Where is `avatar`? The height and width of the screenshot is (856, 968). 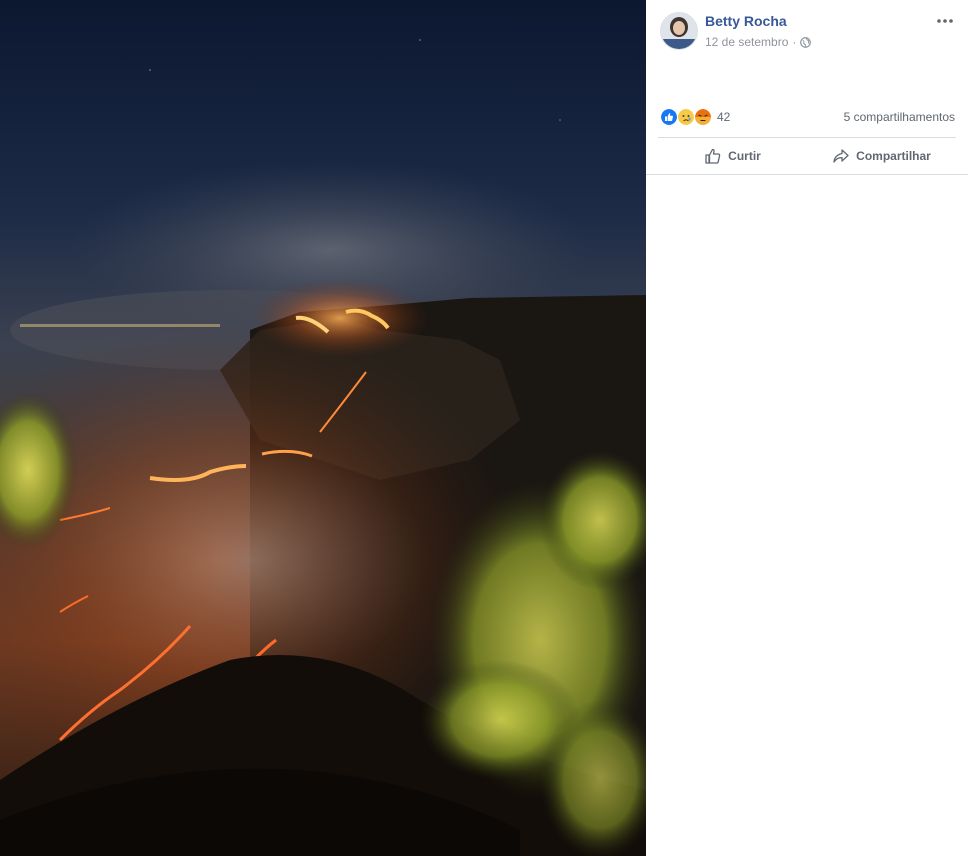 avatar is located at coordinates (679, 31).